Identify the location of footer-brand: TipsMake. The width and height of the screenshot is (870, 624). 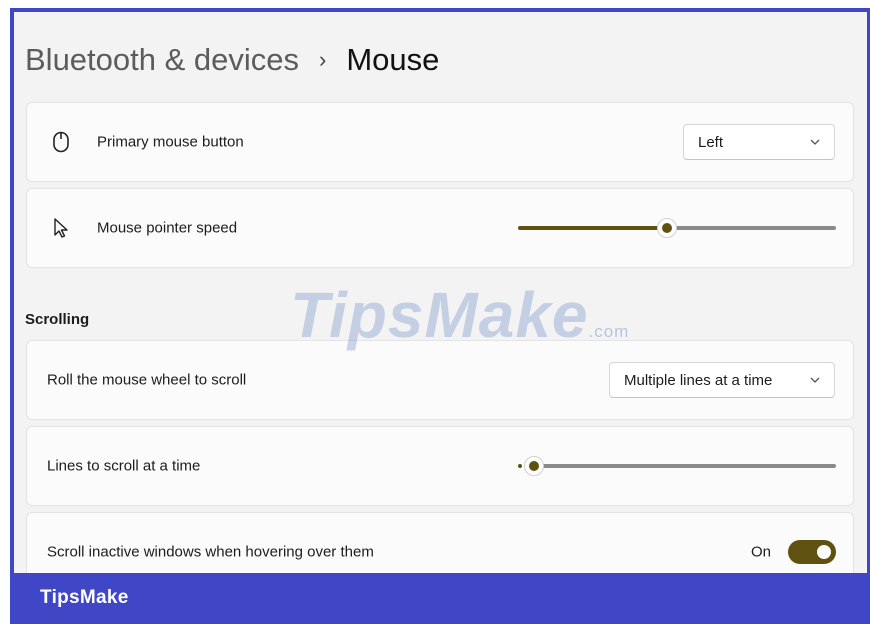
(84, 597).